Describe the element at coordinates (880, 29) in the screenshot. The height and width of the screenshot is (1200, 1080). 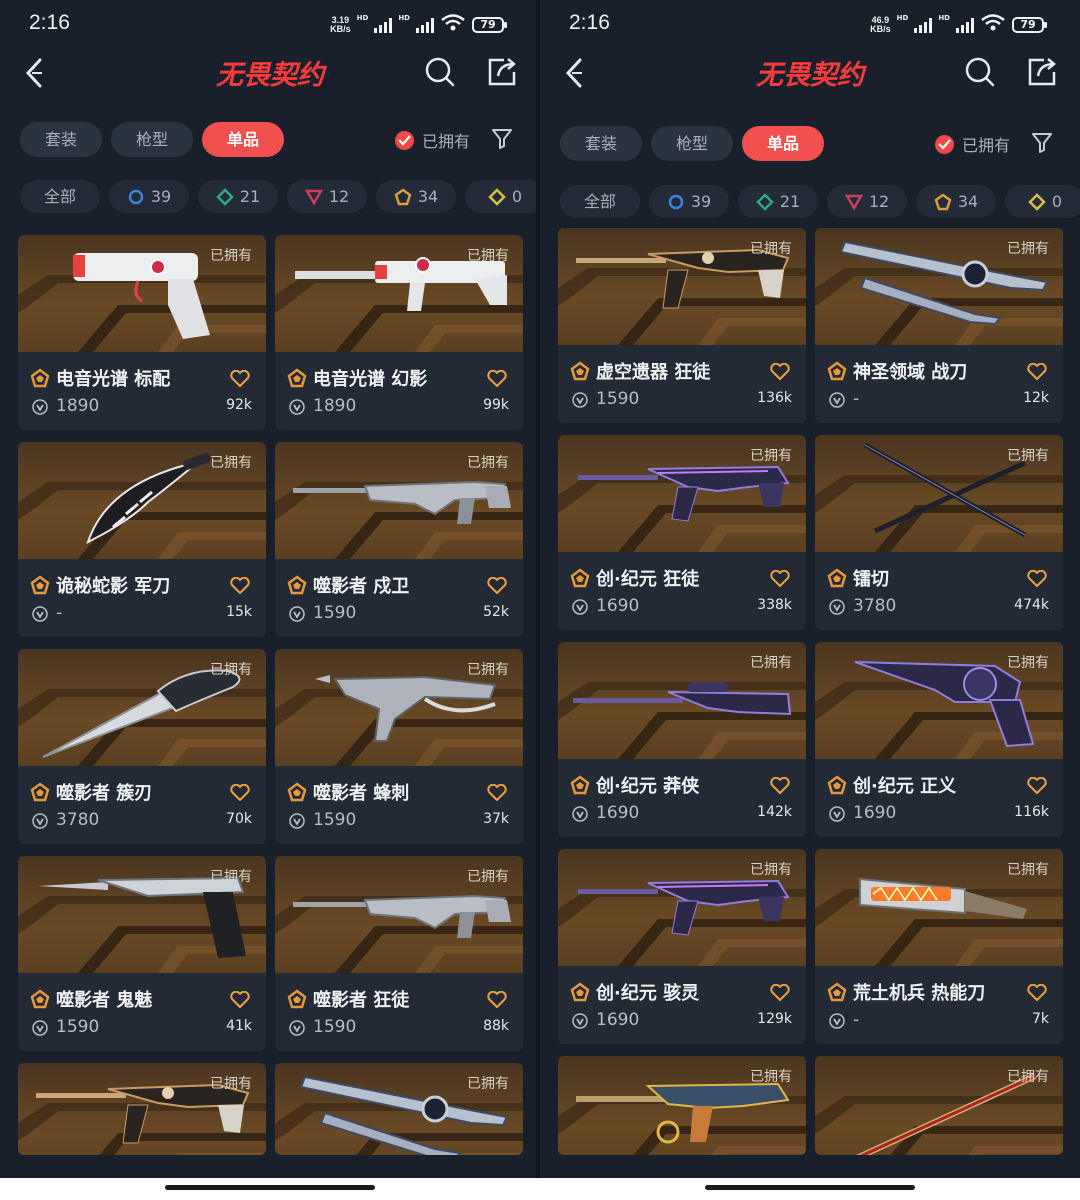
I see `network-speed-unit: KB/s` at that location.